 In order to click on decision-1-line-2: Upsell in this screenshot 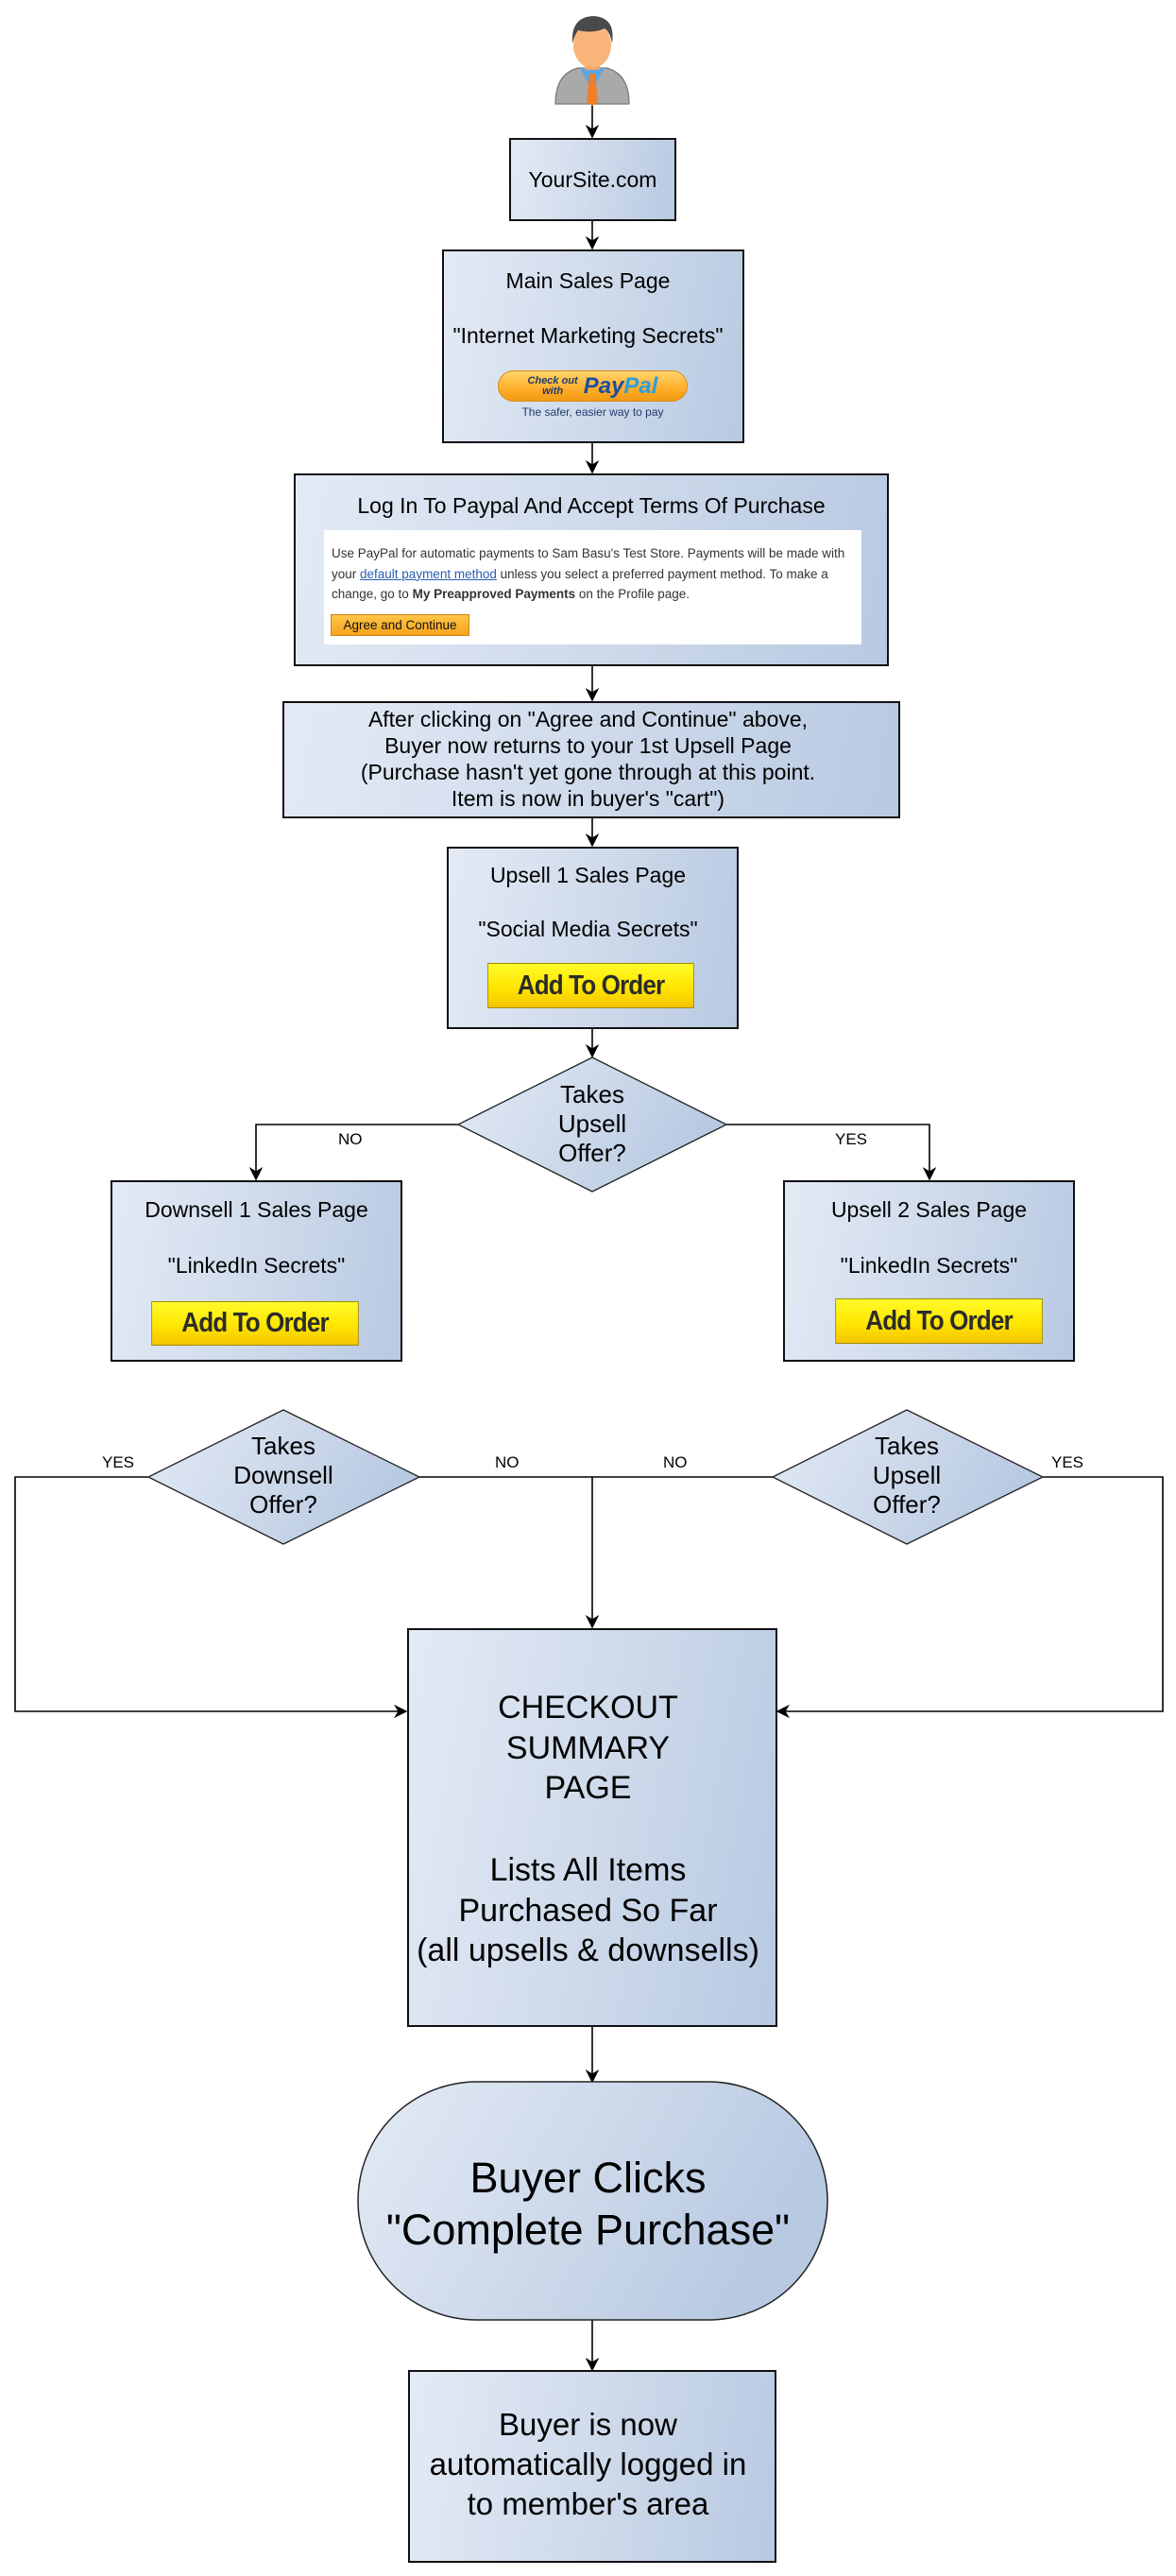, I will do `click(592, 1123)`.